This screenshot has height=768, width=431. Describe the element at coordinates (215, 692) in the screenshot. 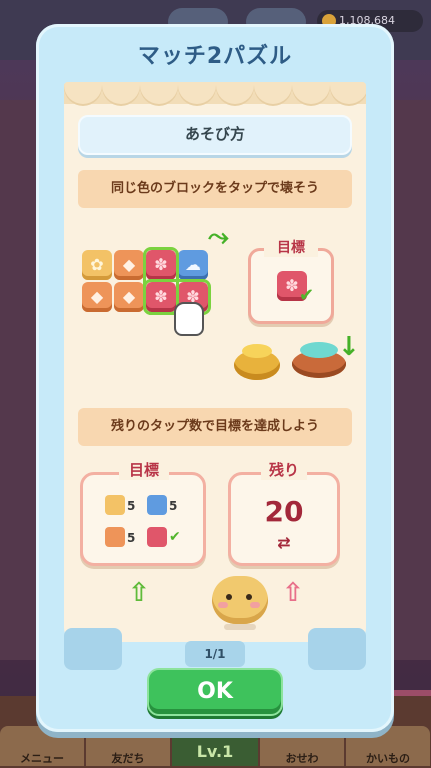

I see `ok-button: OK` at that location.